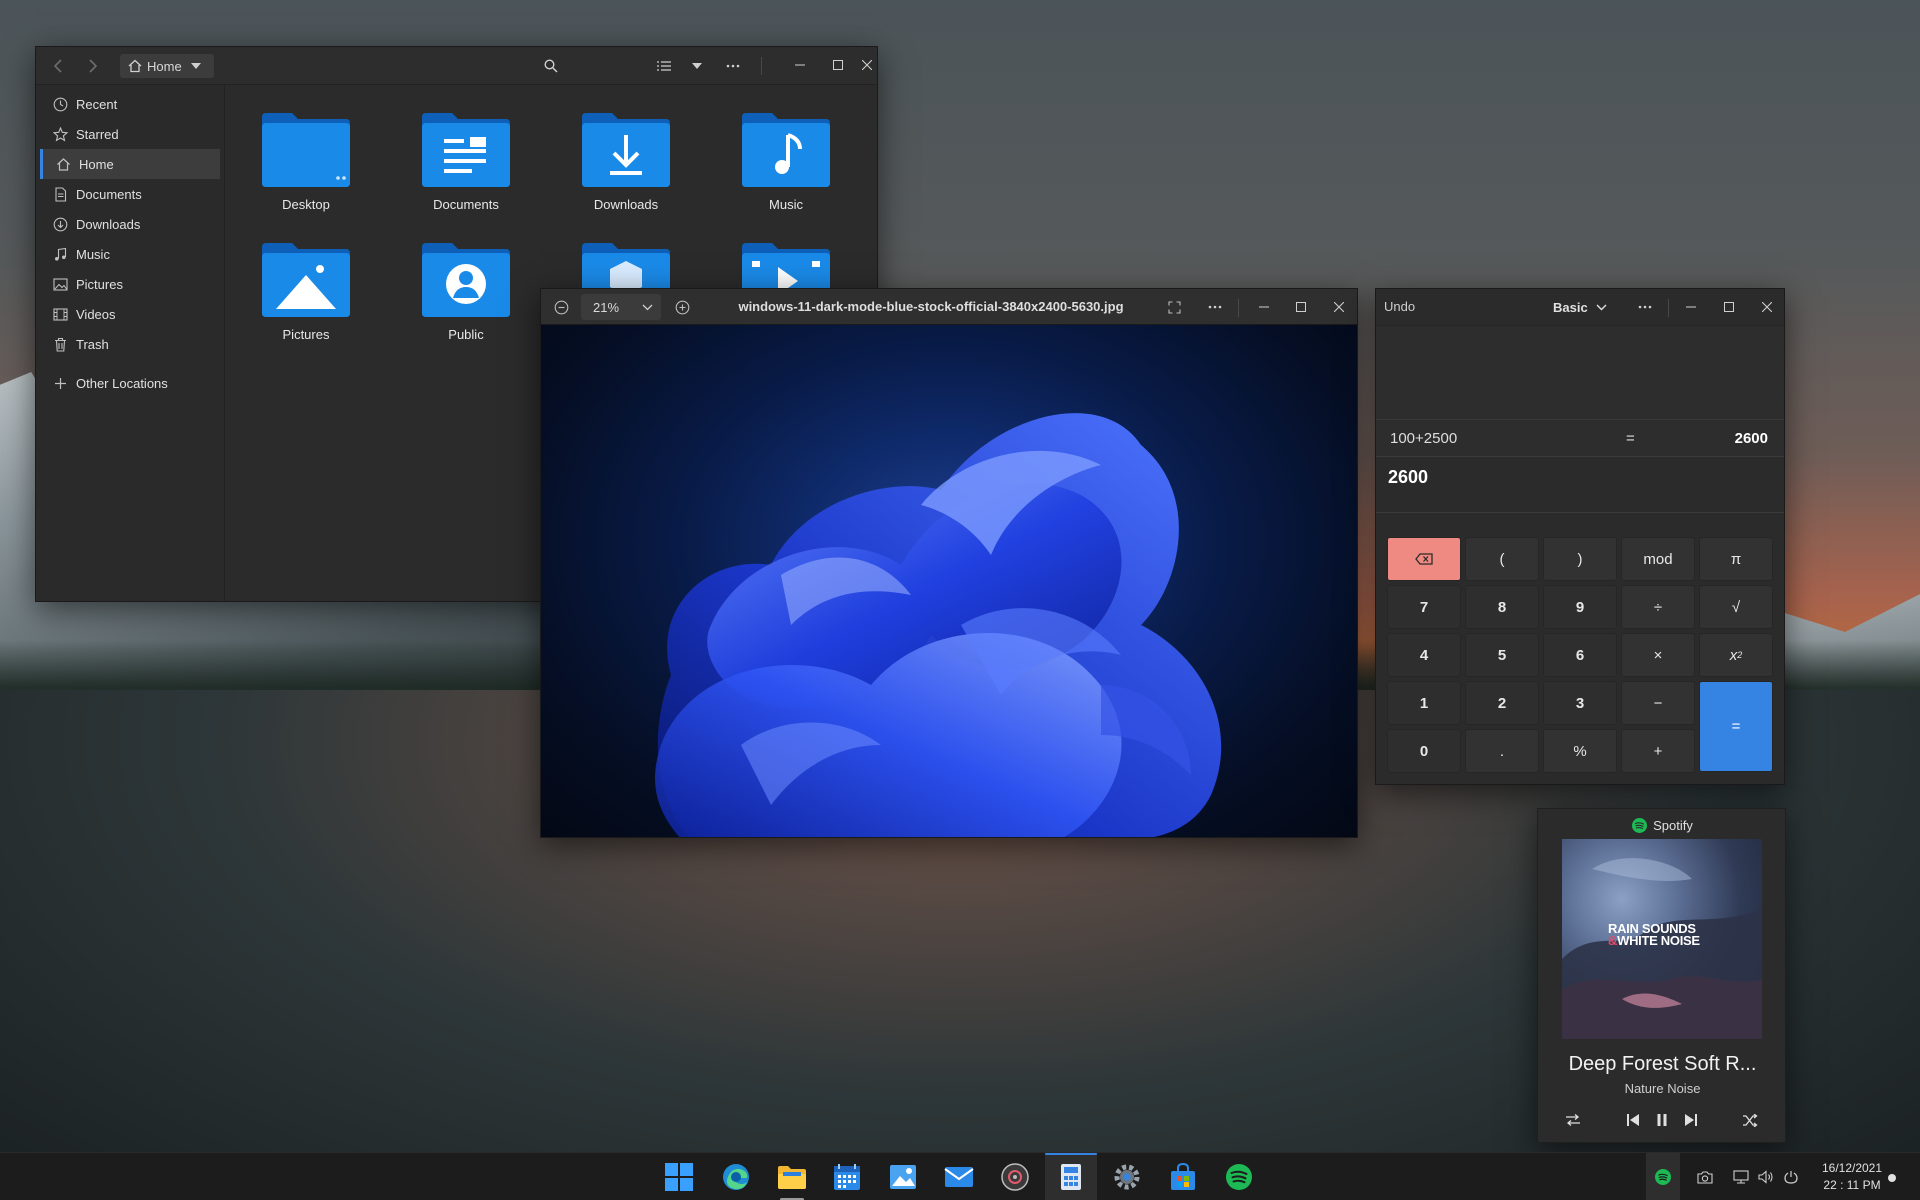  I want to click on search-button, so click(551, 66).